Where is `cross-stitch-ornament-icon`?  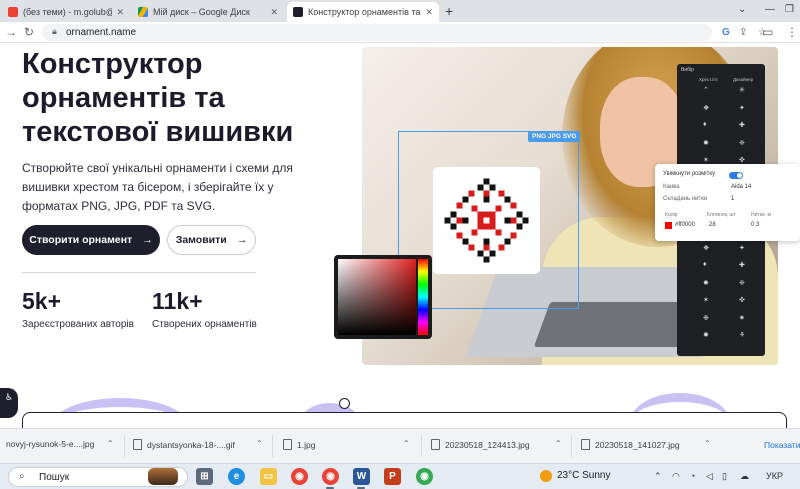 cross-stitch-ornament-icon is located at coordinates (486, 220).